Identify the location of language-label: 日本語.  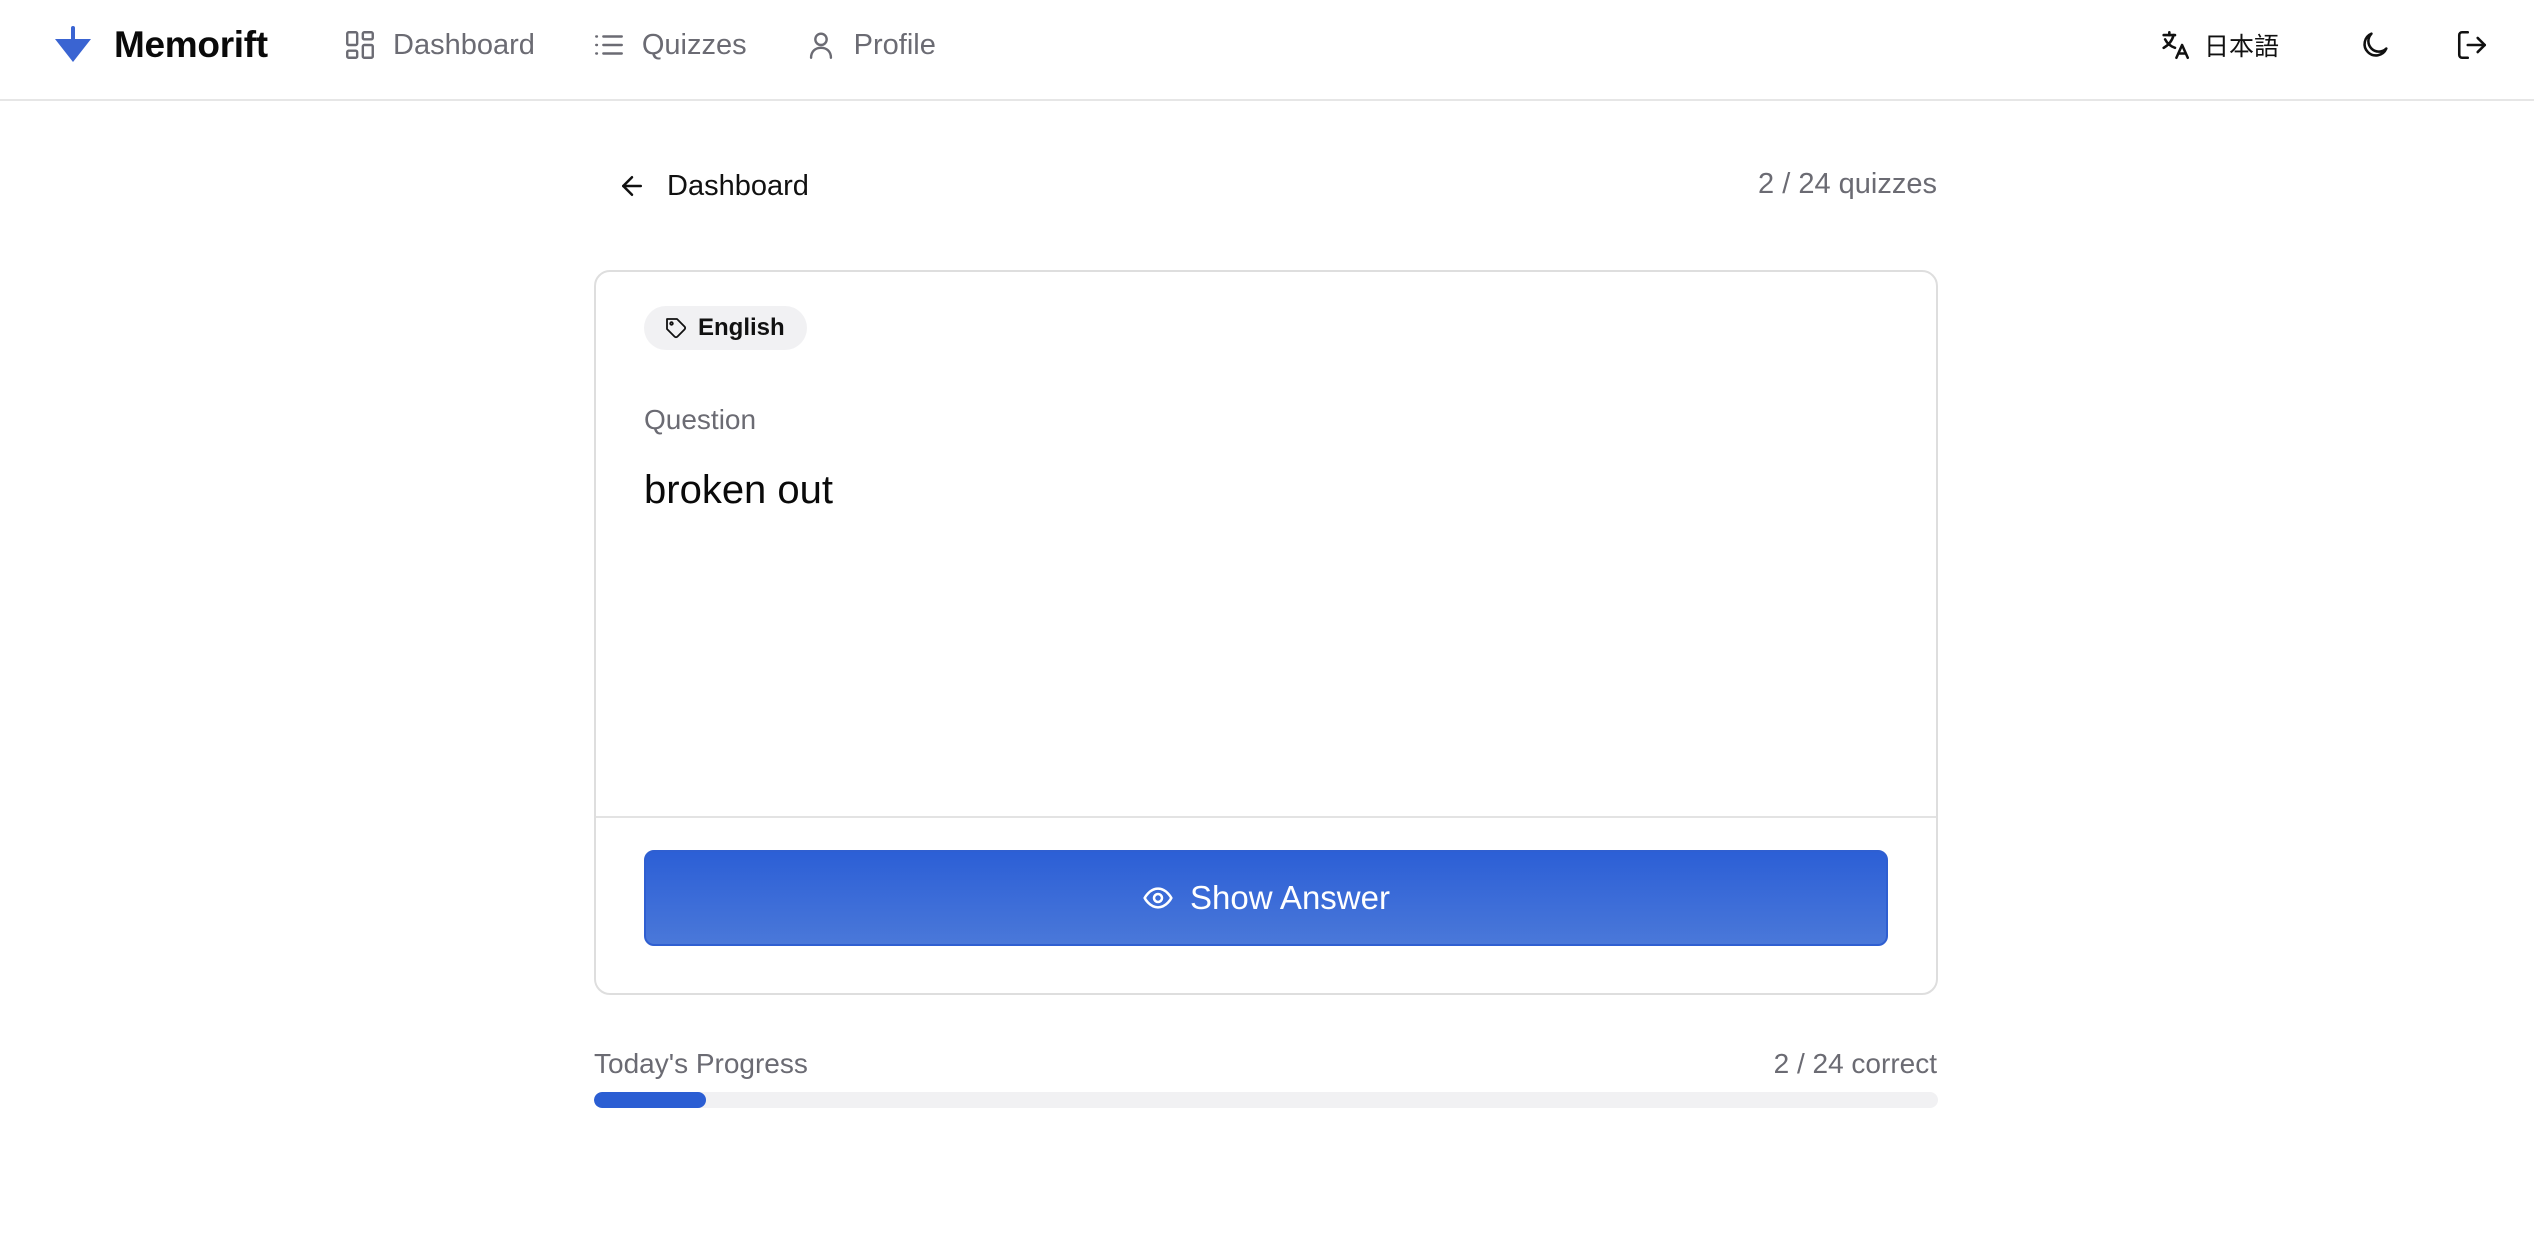
(2242, 47).